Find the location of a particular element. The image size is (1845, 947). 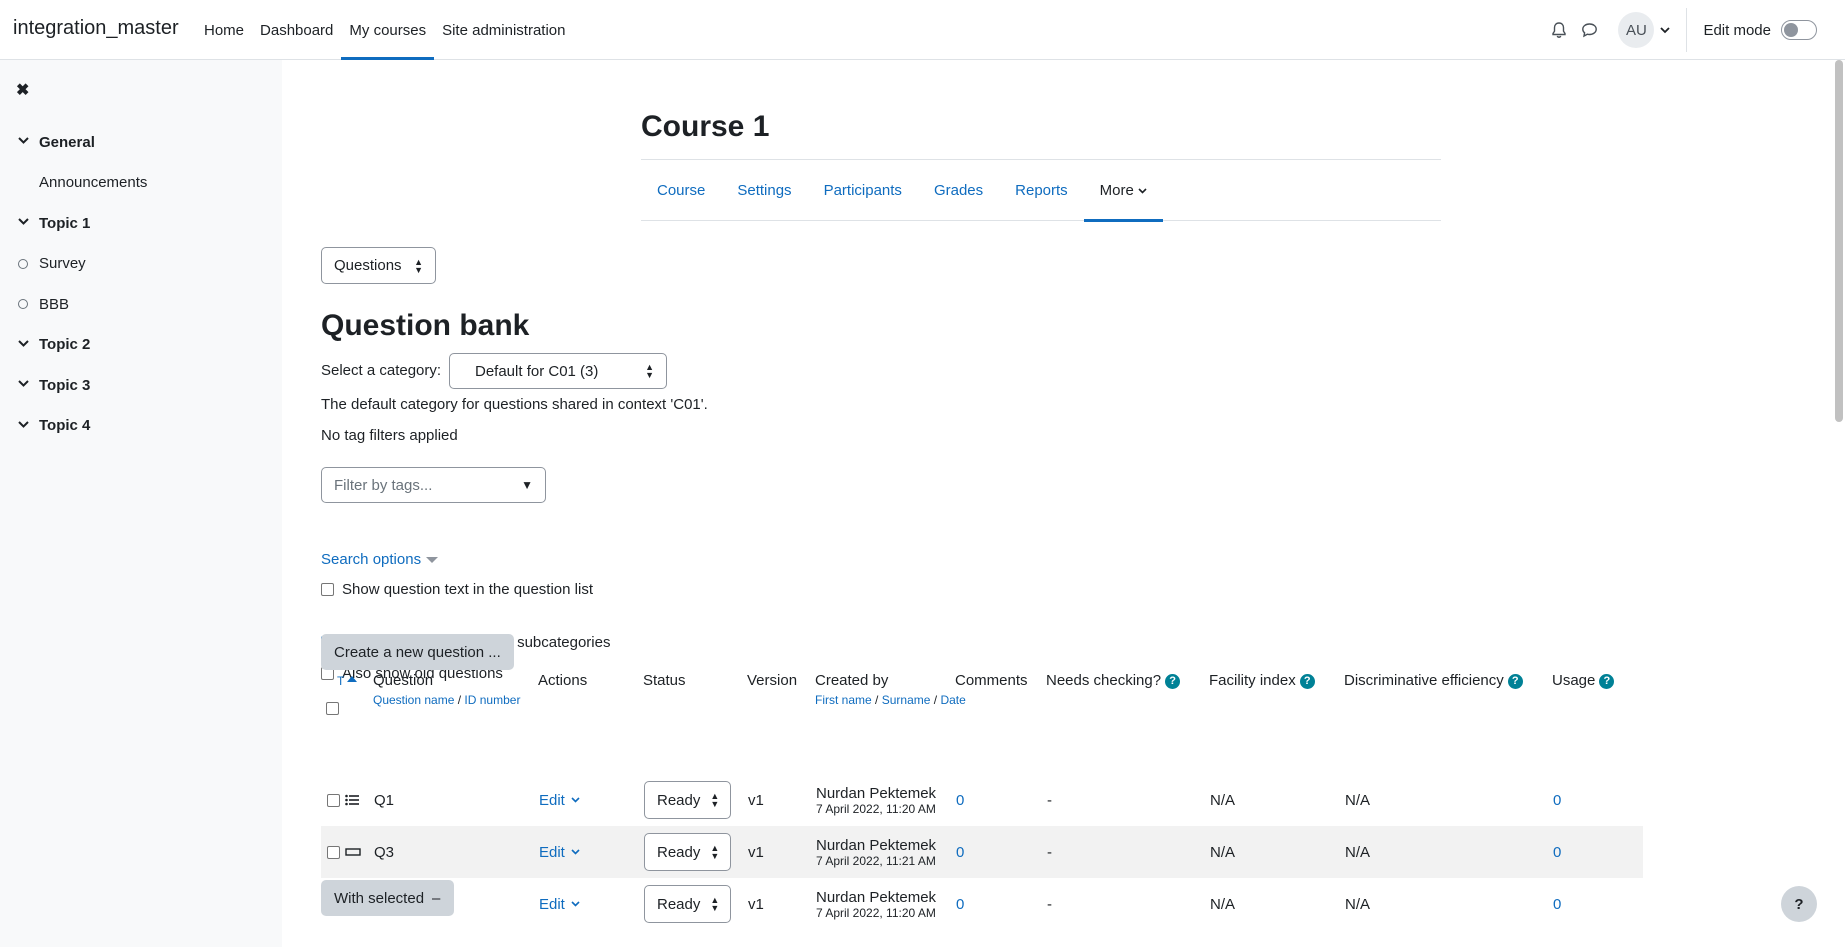

edit-mode-control: Edit mode is located at coordinates (1766, 30).